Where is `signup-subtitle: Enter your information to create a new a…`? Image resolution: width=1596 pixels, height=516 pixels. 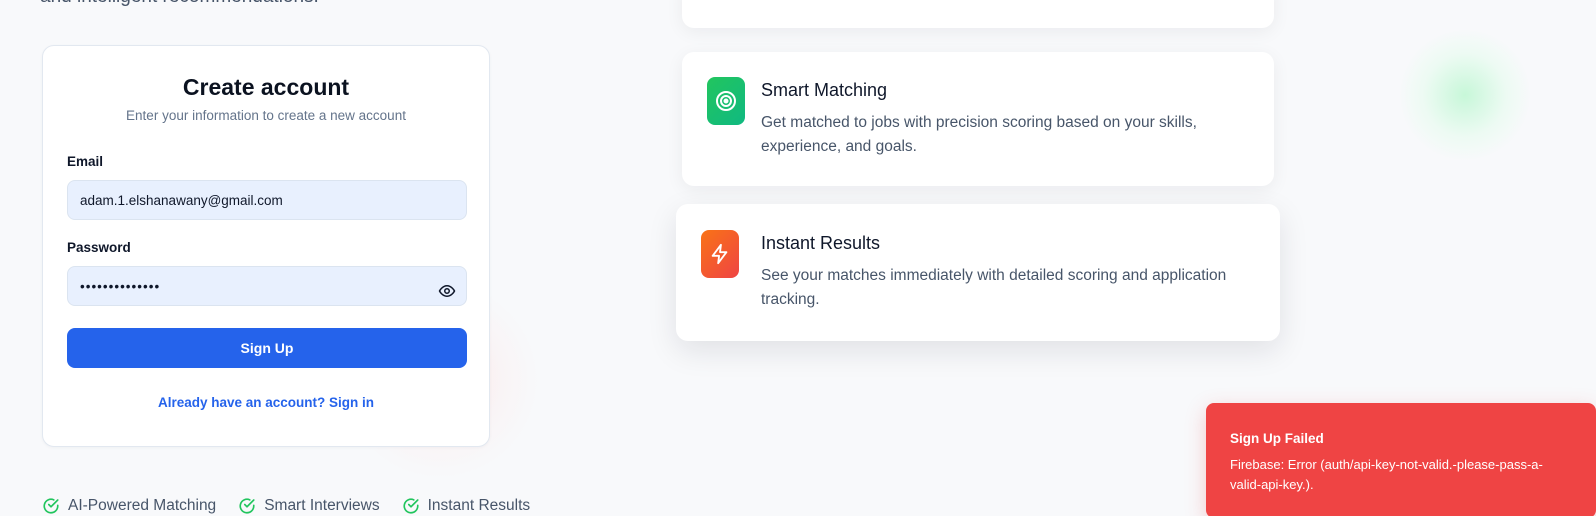 signup-subtitle: Enter your information to create a new a… is located at coordinates (266, 115).